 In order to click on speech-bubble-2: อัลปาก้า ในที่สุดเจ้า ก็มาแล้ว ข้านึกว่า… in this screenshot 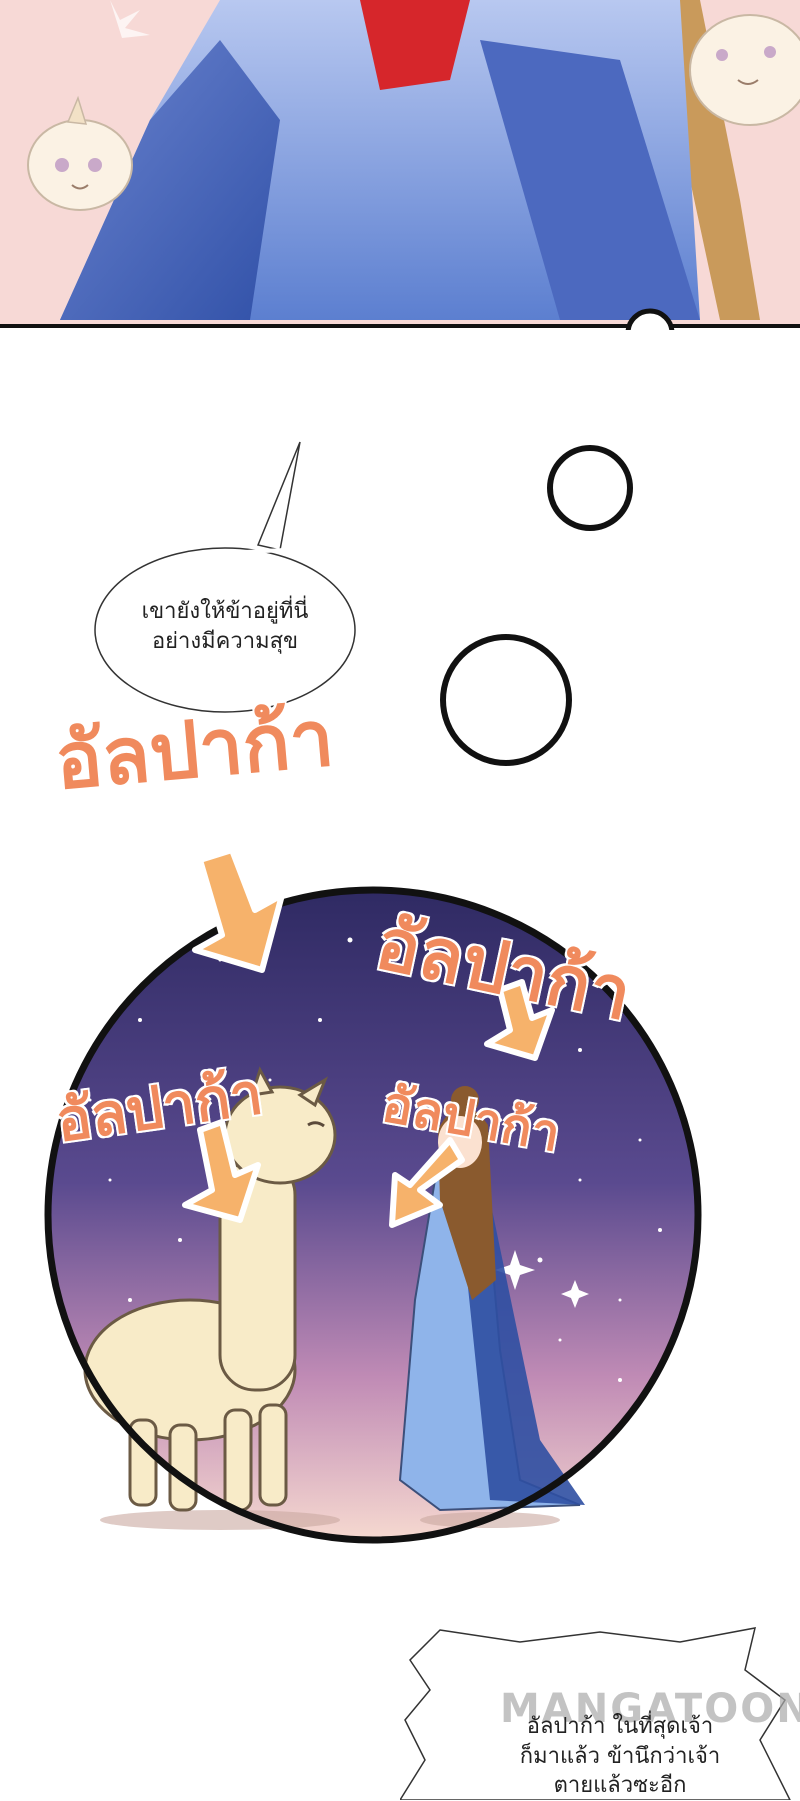, I will do `click(620, 1756)`.